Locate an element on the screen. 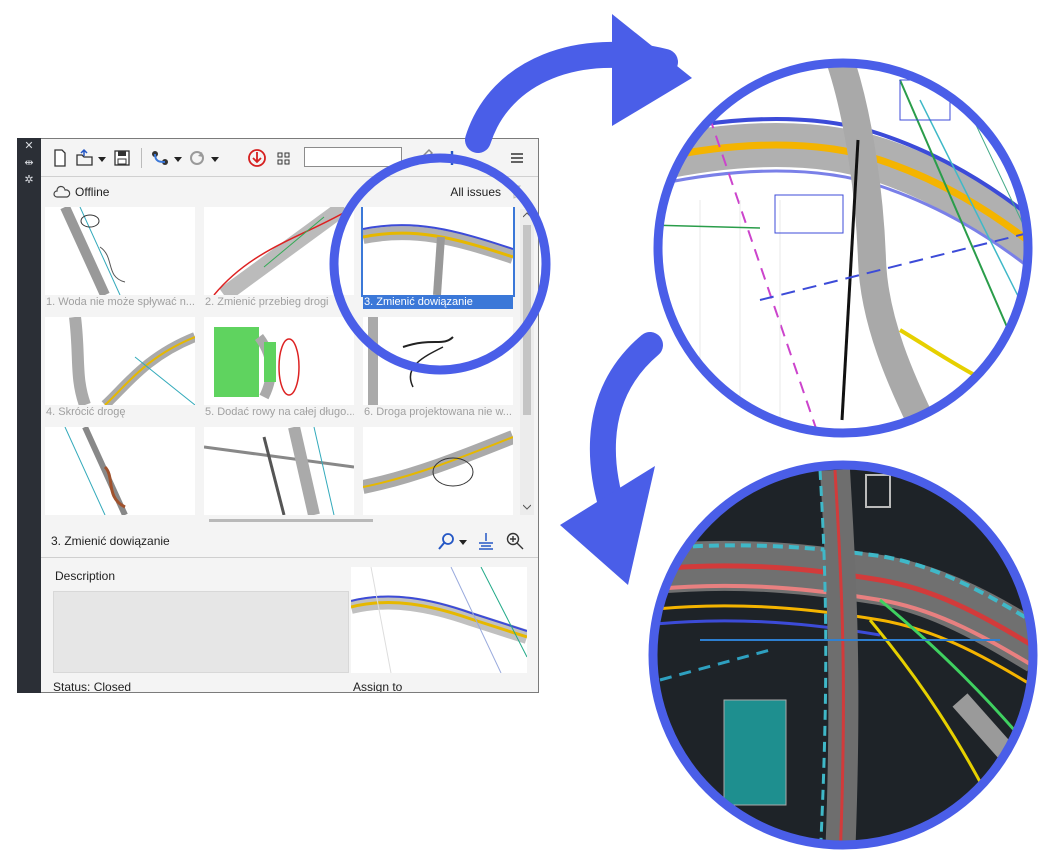 This screenshot has width=1053, height=864. toolbar is located at coordinates (289, 158).